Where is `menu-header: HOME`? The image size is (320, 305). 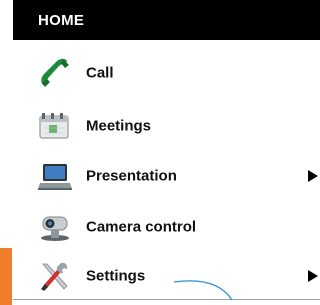 menu-header: HOME is located at coordinates (166, 20).